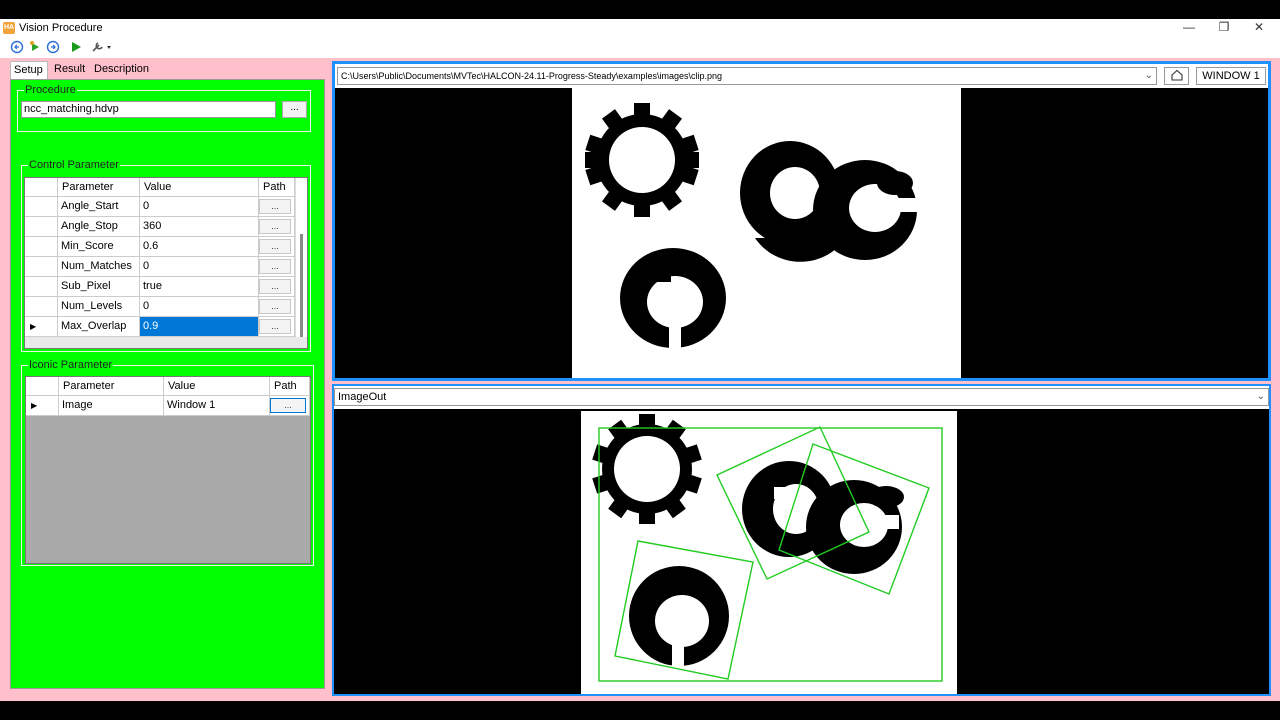 This screenshot has height=720, width=1280. What do you see at coordinates (76, 47) in the screenshot?
I see `play-icon` at bounding box center [76, 47].